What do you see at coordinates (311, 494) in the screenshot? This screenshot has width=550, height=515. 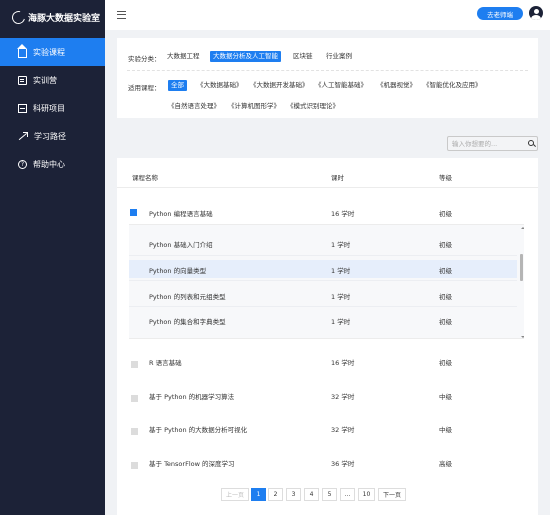 I see `page-button: 4` at bounding box center [311, 494].